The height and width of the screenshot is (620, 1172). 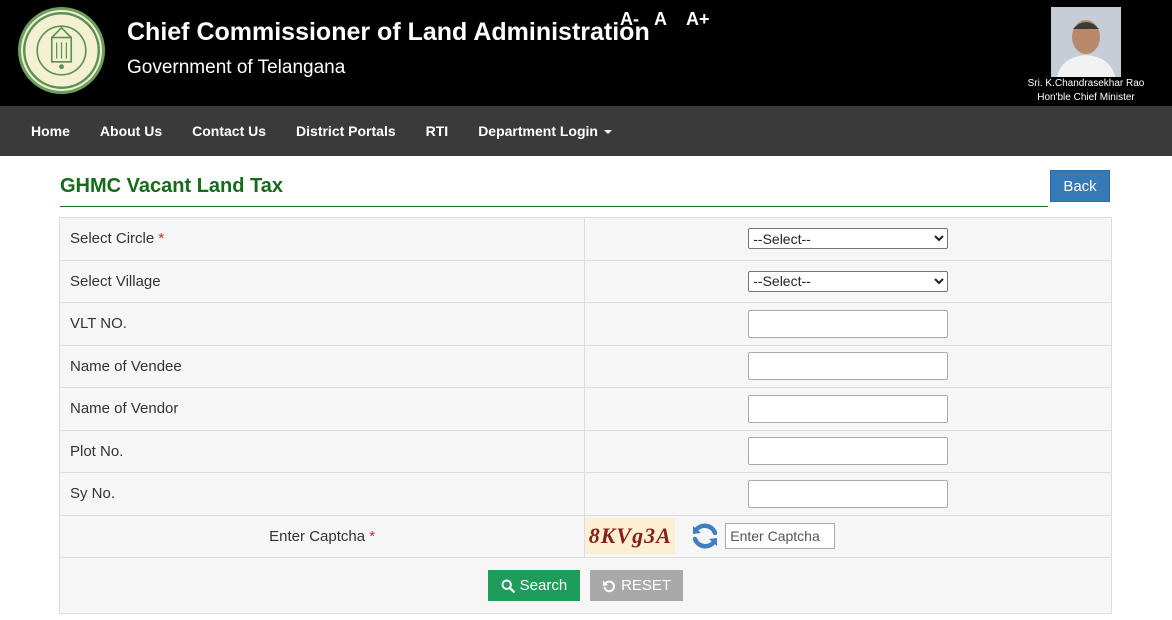 What do you see at coordinates (609, 586) in the screenshot?
I see `undo-icon` at bounding box center [609, 586].